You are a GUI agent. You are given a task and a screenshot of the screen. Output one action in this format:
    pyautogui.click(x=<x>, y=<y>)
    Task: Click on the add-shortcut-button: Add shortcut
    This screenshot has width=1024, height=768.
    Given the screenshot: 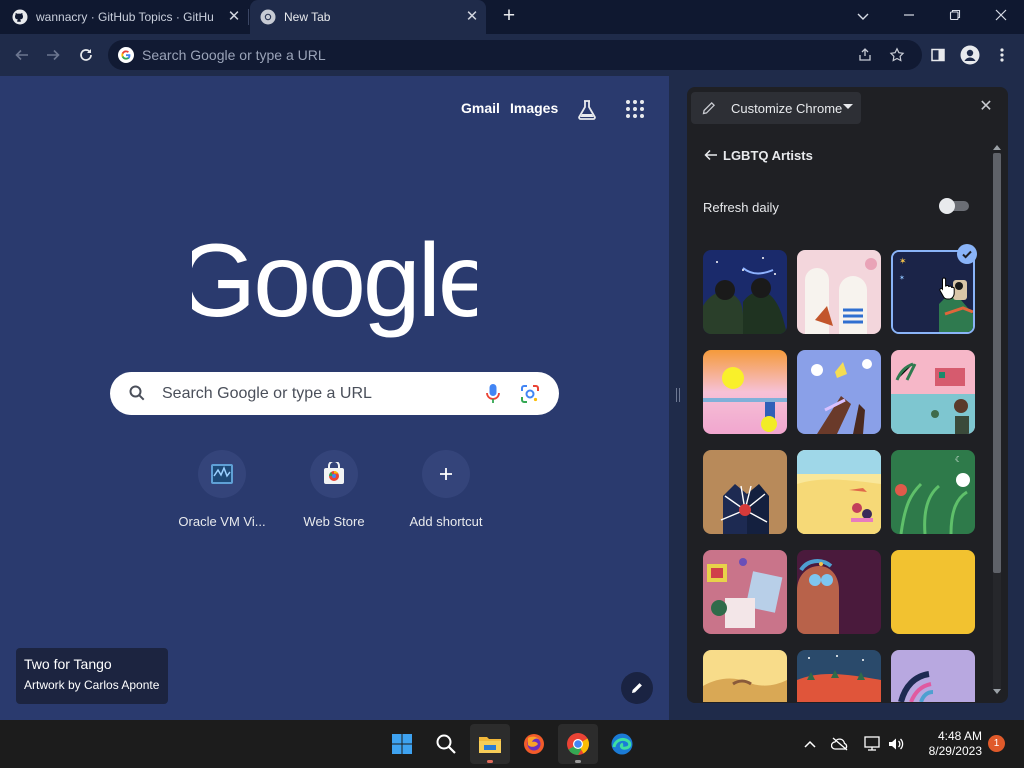 What is the action you would take?
    pyautogui.click(x=446, y=489)
    